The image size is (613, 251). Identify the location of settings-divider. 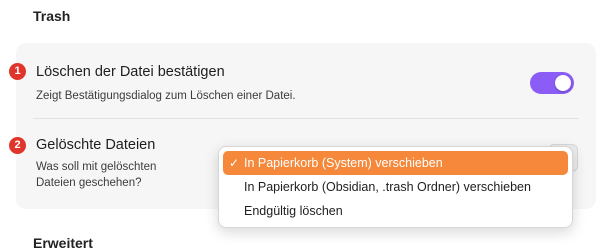
(306, 118).